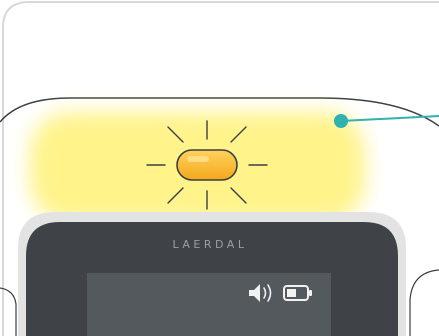 This screenshot has width=439, height=336. What do you see at coordinates (389, 118) in the screenshot?
I see `callout-line` at bounding box center [389, 118].